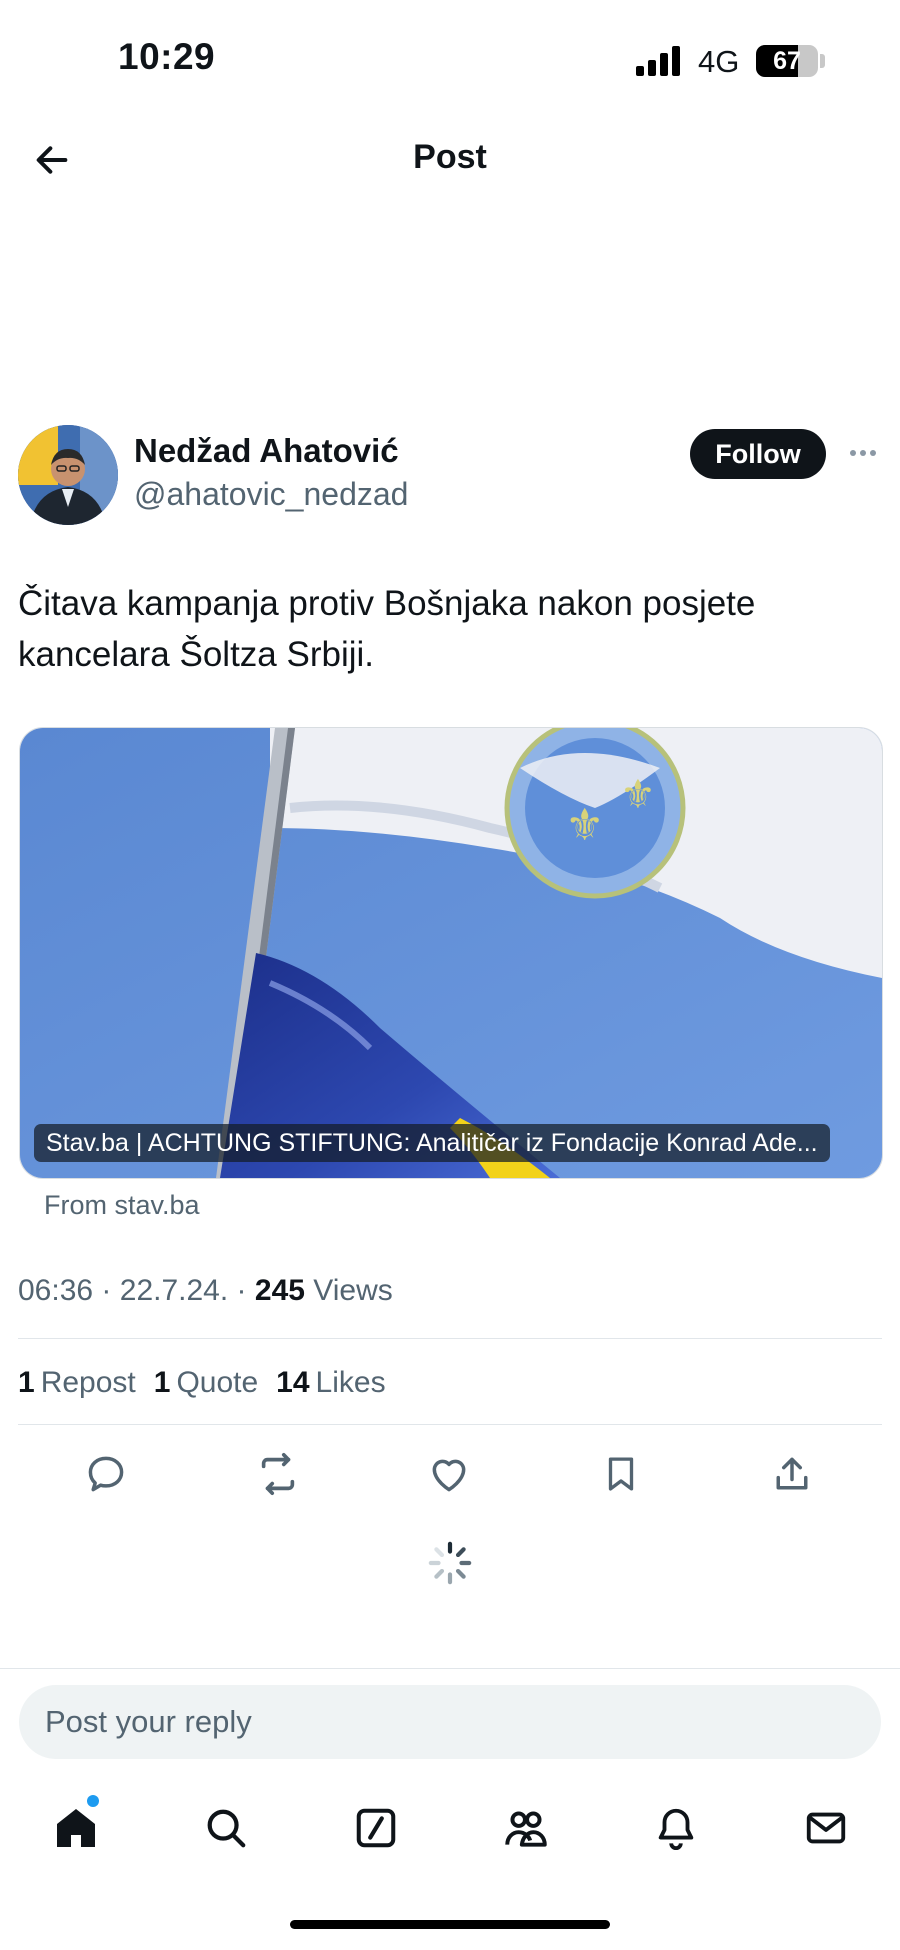 The image size is (900, 1950). What do you see at coordinates (450, 1563) in the screenshot?
I see `loading-spinner-icon` at bounding box center [450, 1563].